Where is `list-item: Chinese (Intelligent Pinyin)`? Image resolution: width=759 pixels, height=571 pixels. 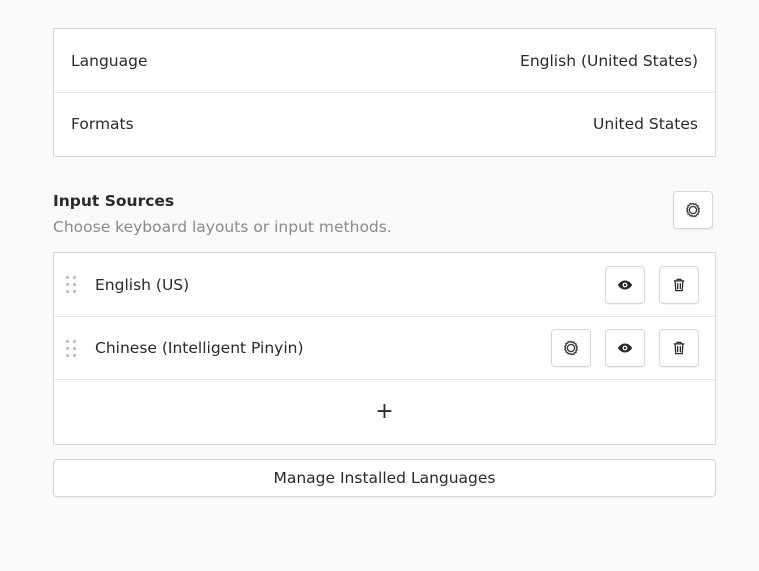
list-item: Chinese (Intelligent Pinyin) is located at coordinates (384, 347).